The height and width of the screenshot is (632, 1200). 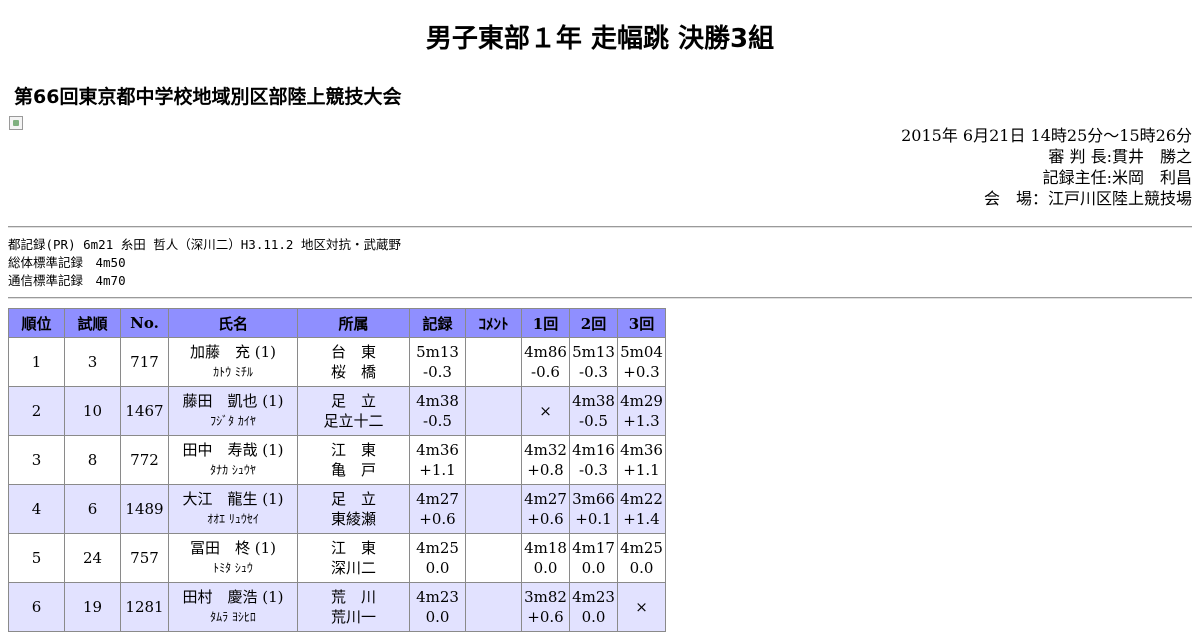 I want to click on column-header: 記録, so click(x=437, y=323).